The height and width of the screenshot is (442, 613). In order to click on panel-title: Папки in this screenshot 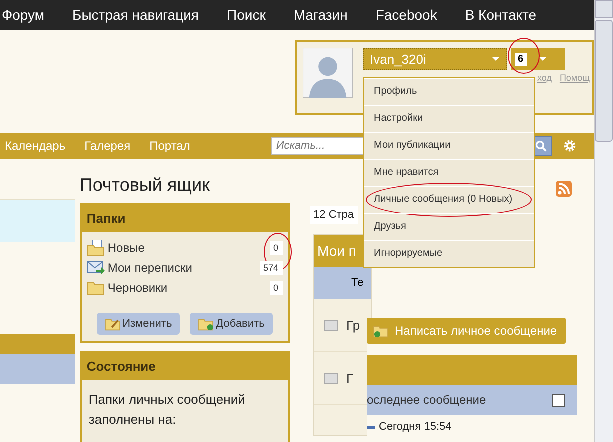, I will do `click(185, 218)`.